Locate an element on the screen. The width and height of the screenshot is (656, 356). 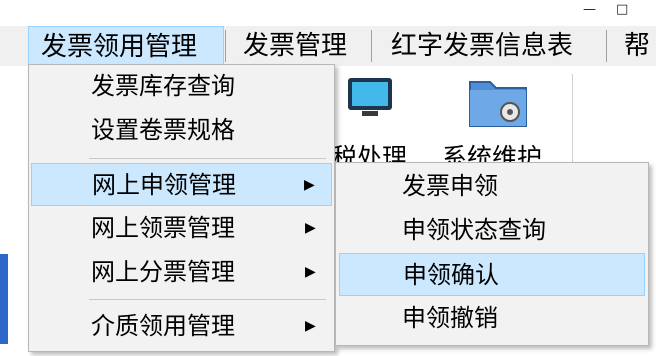
menu-item-label: 介质领用管理 is located at coordinates (163, 326).